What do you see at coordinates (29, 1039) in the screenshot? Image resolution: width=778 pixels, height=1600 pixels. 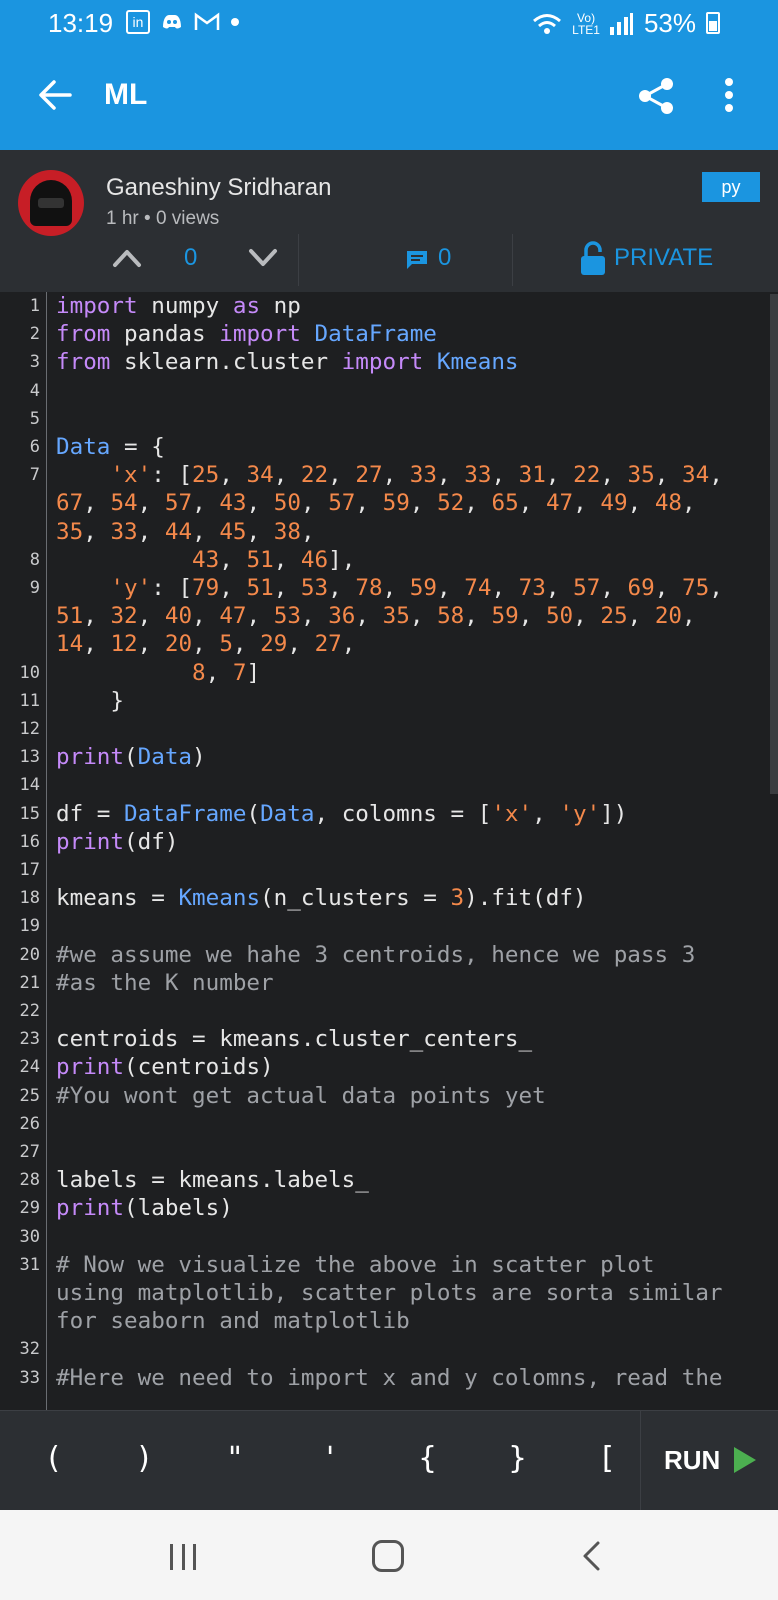 I see `line-number: 23` at bounding box center [29, 1039].